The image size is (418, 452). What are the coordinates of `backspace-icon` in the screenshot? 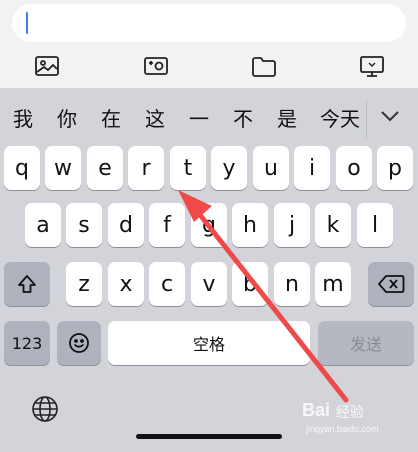 It's located at (391, 284).